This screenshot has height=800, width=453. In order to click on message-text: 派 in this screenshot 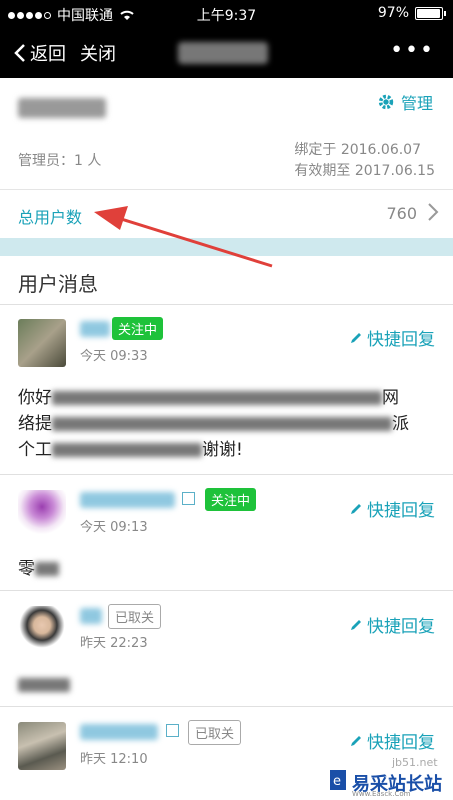, I will do `click(400, 424)`.